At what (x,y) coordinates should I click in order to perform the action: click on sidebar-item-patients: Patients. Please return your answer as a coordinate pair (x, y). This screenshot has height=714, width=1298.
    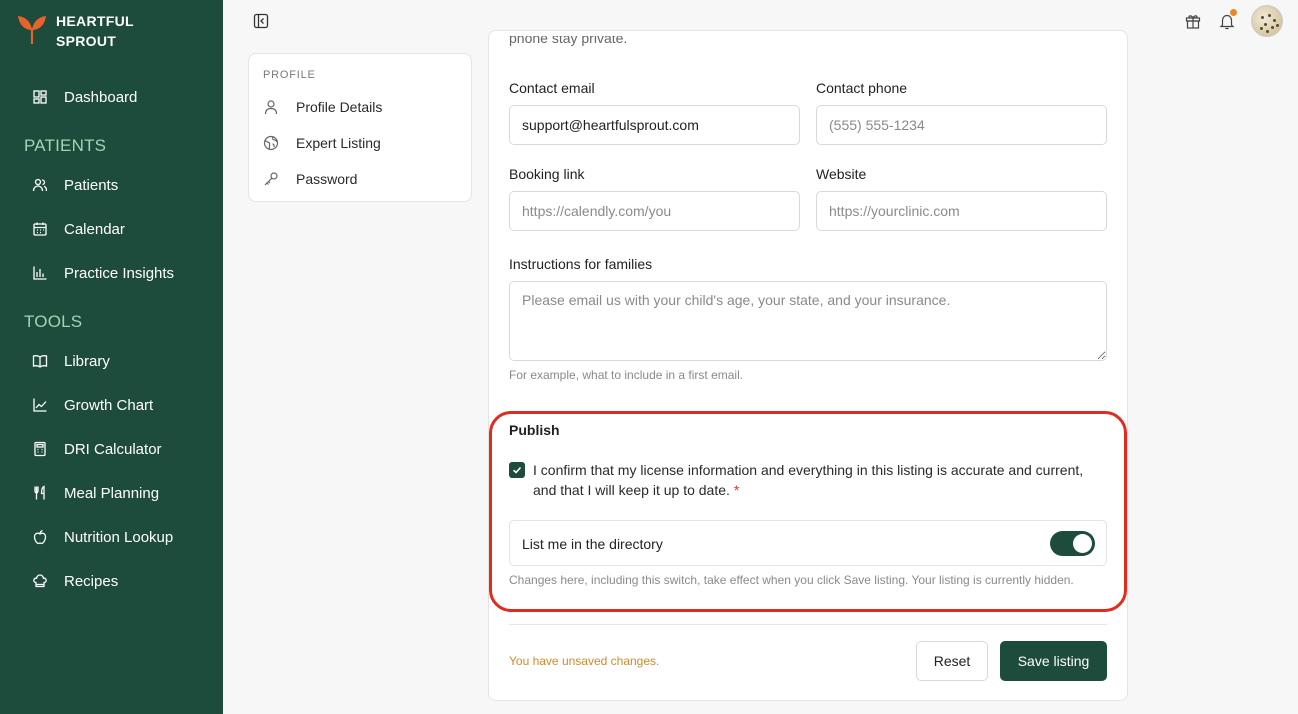
    Looking at the image, I should click on (75, 185).